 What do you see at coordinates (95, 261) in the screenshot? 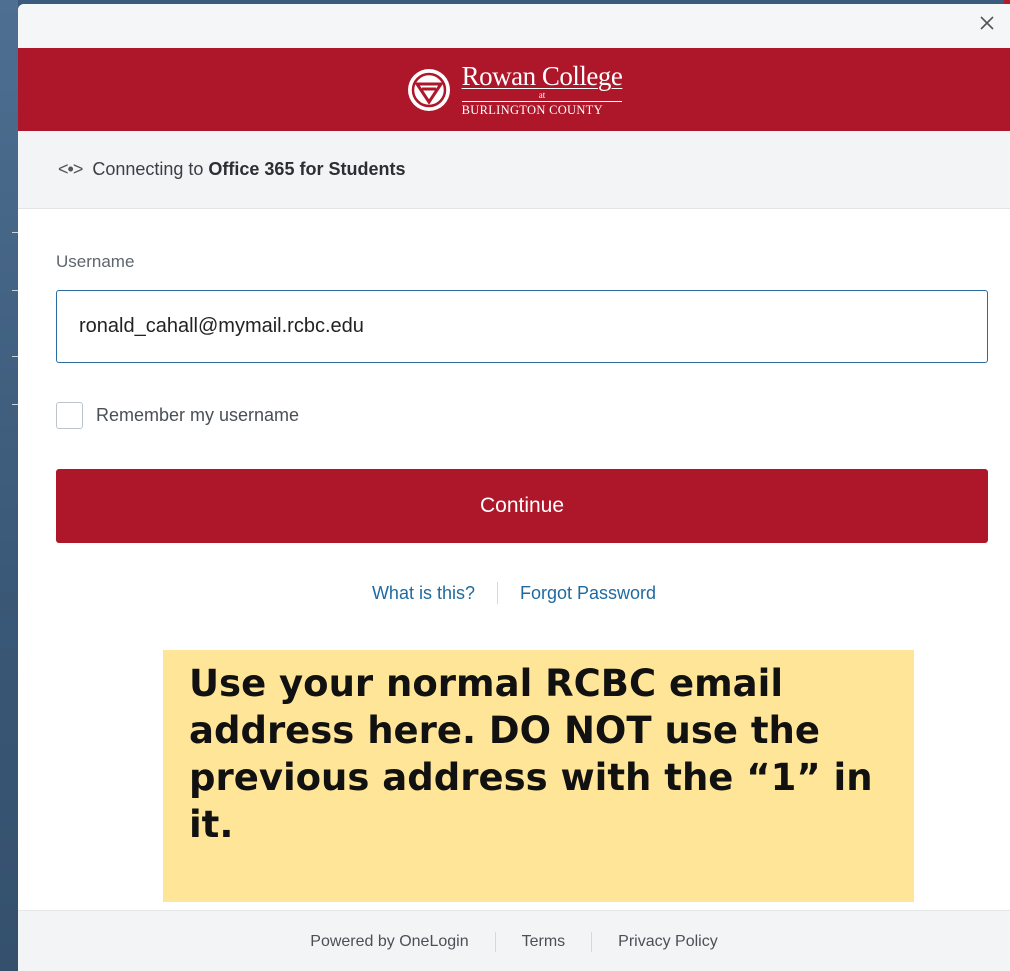
I see `username-label: Username` at bounding box center [95, 261].